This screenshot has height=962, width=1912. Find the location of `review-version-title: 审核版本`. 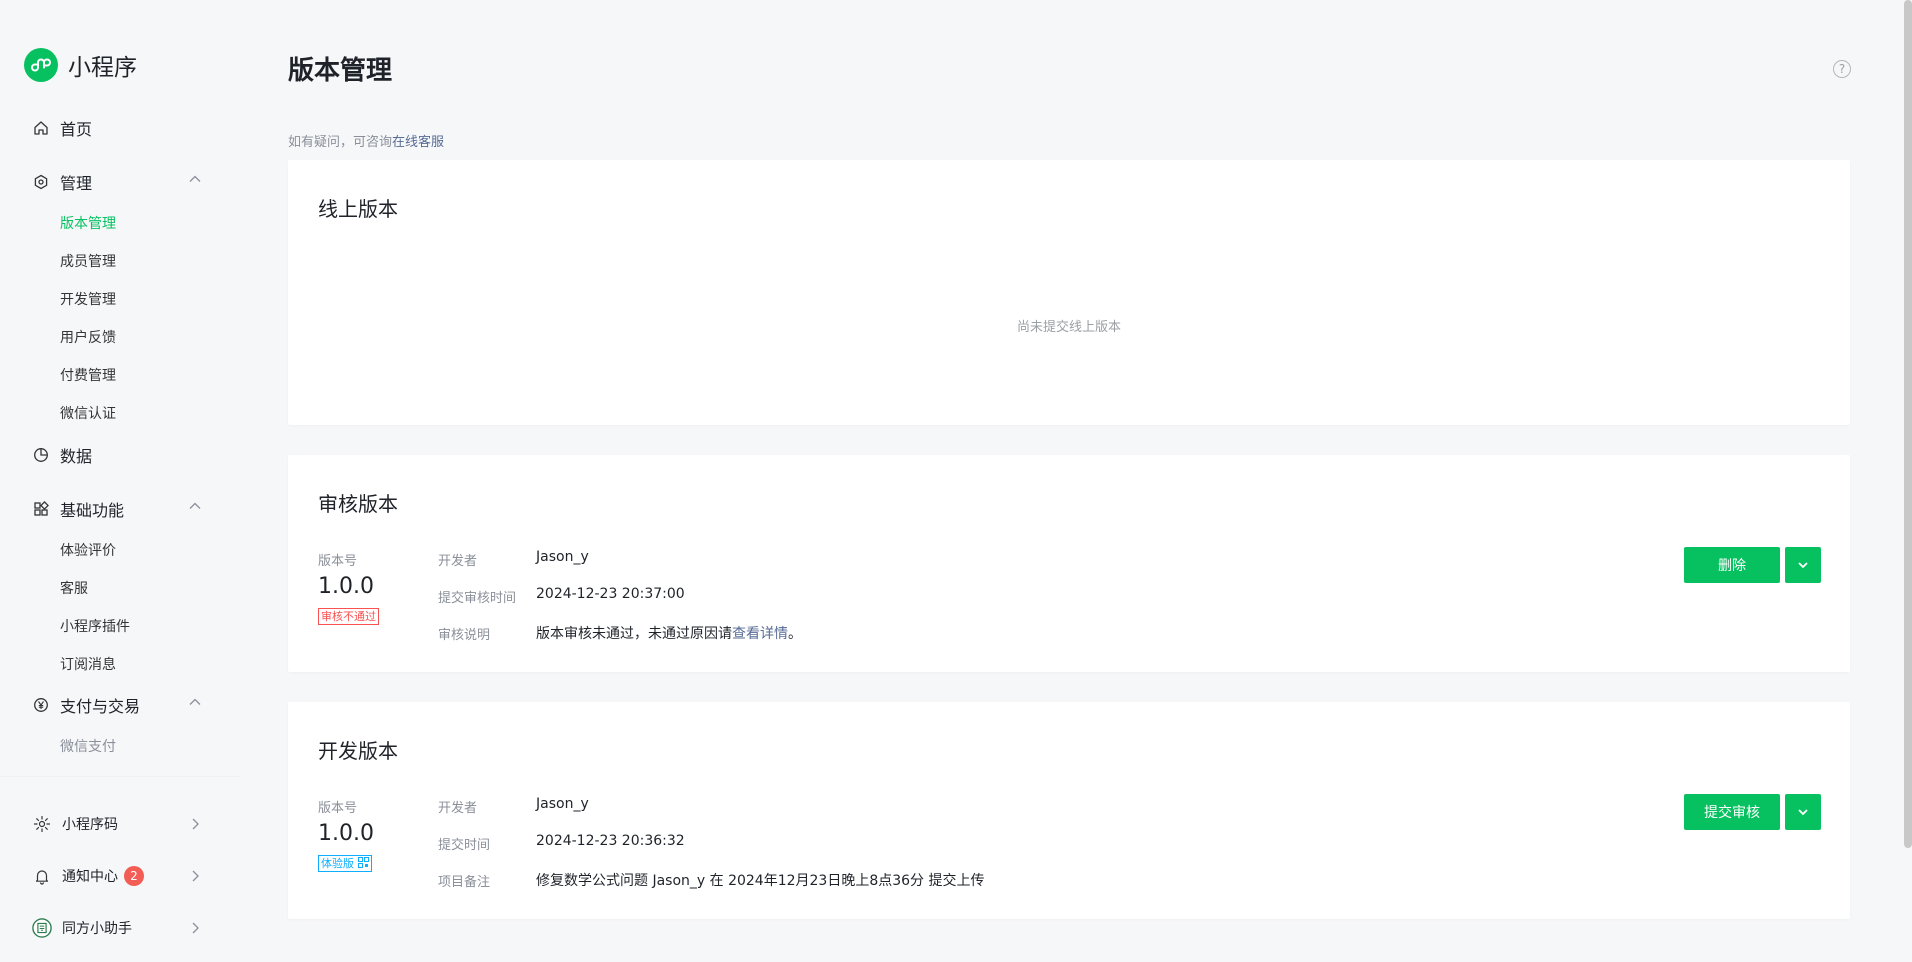

review-version-title: 审核版本 is located at coordinates (358, 504).